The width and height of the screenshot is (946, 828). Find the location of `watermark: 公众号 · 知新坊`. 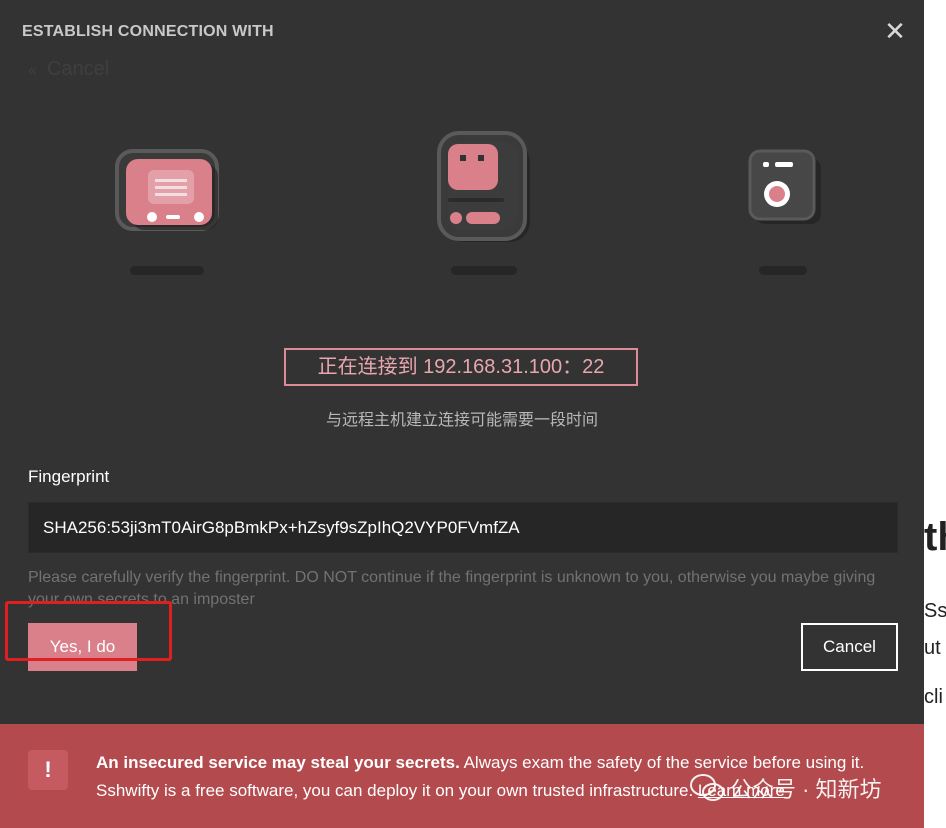

watermark: 公众号 · 知新坊 is located at coordinates (786, 789).